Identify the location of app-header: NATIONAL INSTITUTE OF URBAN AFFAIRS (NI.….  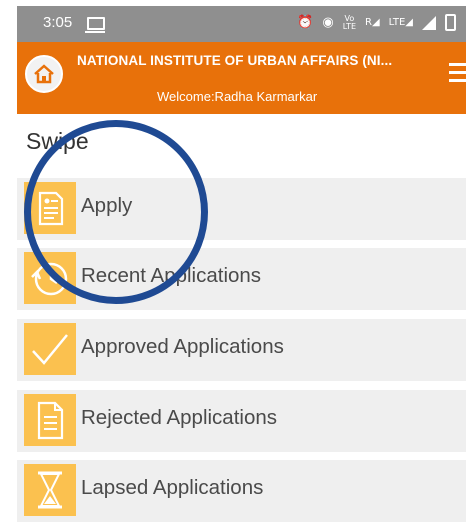
(241, 78).